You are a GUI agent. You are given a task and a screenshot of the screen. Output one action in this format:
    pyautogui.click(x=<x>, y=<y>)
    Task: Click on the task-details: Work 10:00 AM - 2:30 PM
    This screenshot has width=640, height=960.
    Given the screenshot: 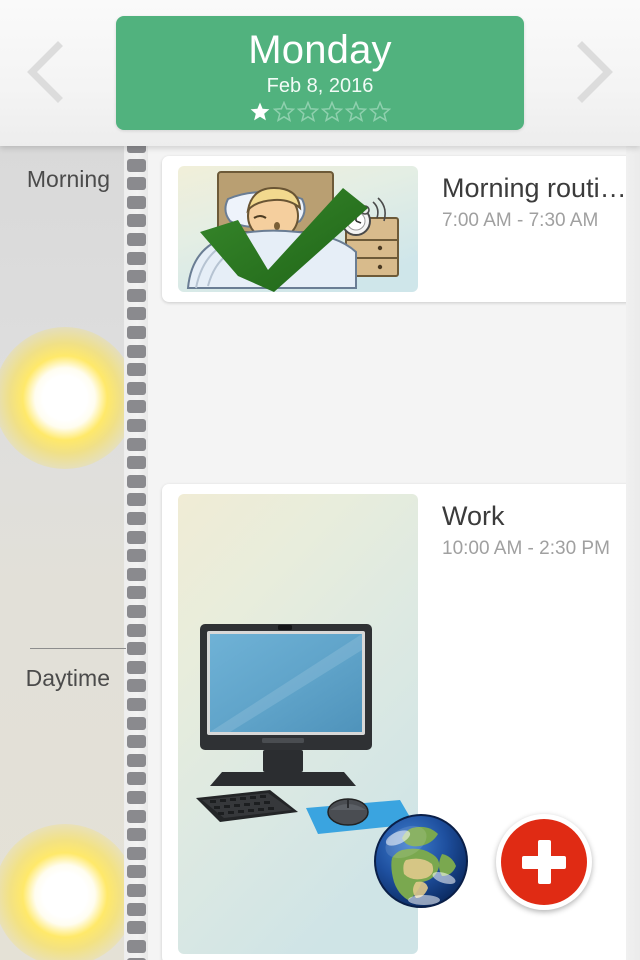 What is the action you would take?
    pyautogui.click(x=535, y=530)
    